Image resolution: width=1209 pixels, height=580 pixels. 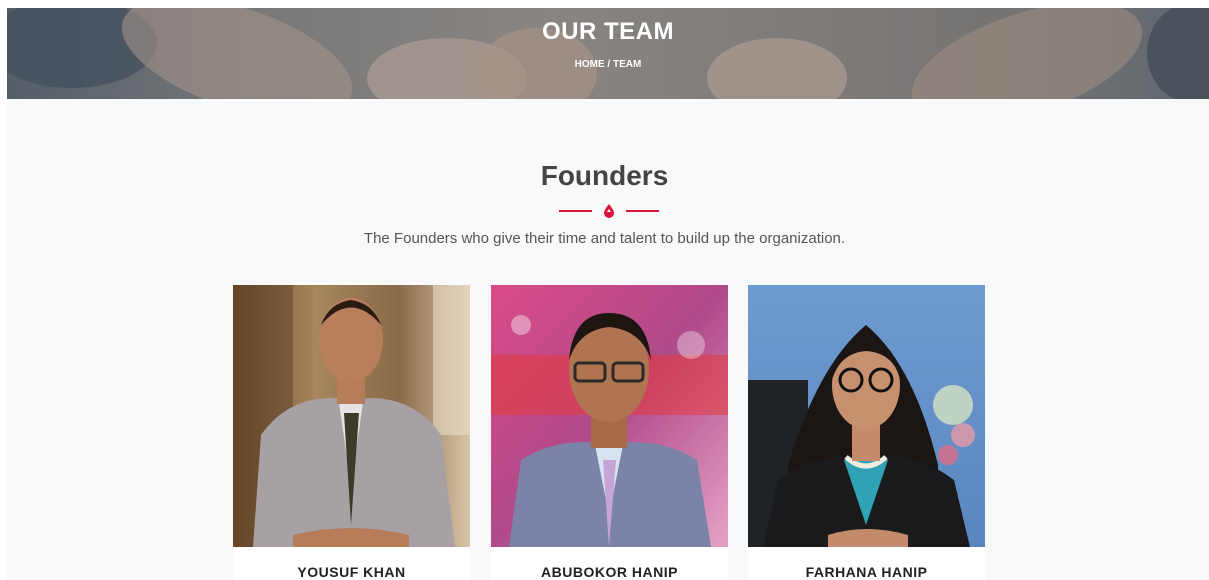 I want to click on breadcrumb-home-link: HOME, so click(x=590, y=64).